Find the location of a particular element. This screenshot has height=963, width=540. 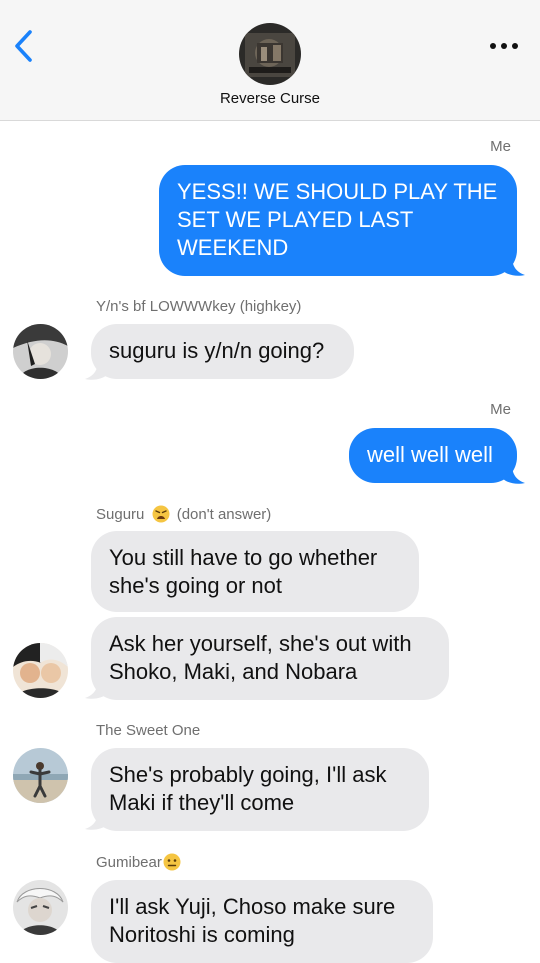

sender-label: Suguru (don't answer) is located at coordinates (183, 514).